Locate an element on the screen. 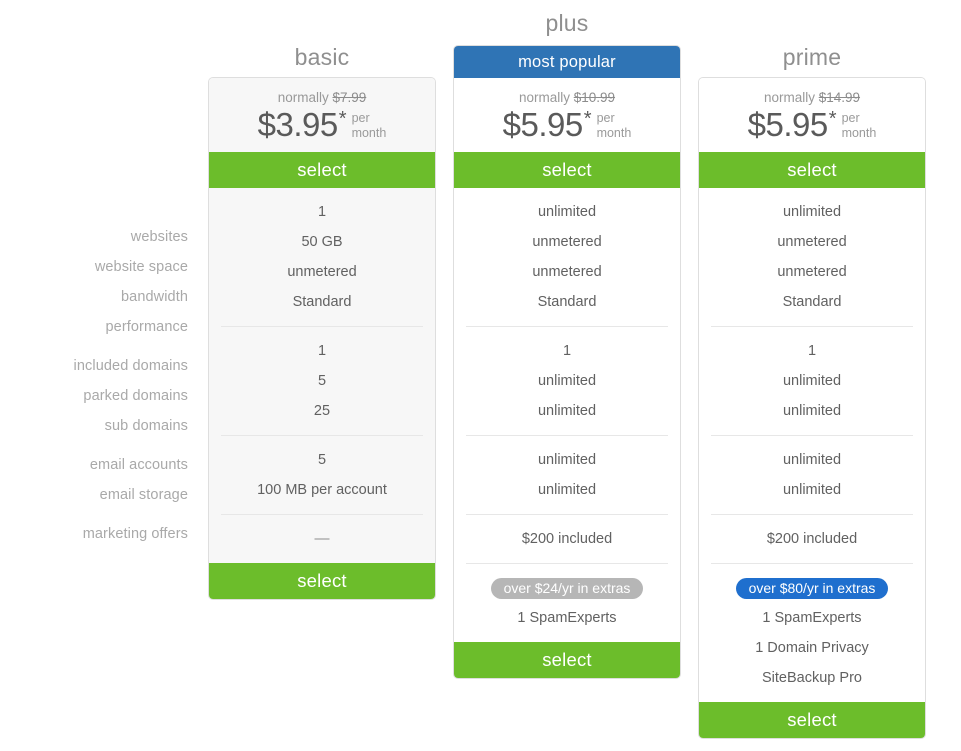 The width and height of the screenshot is (961, 751). feature-value: 100 MB per account is located at coordinates (322, 490).